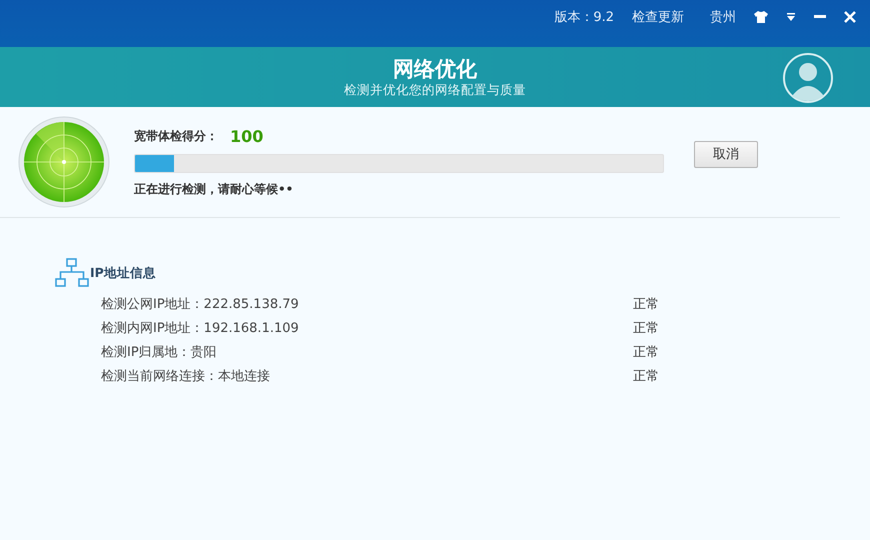 This screenshot has width=870, height=540. I want to click on check-item-label: 检测IP归属地：贵阳, so click(159, 352).